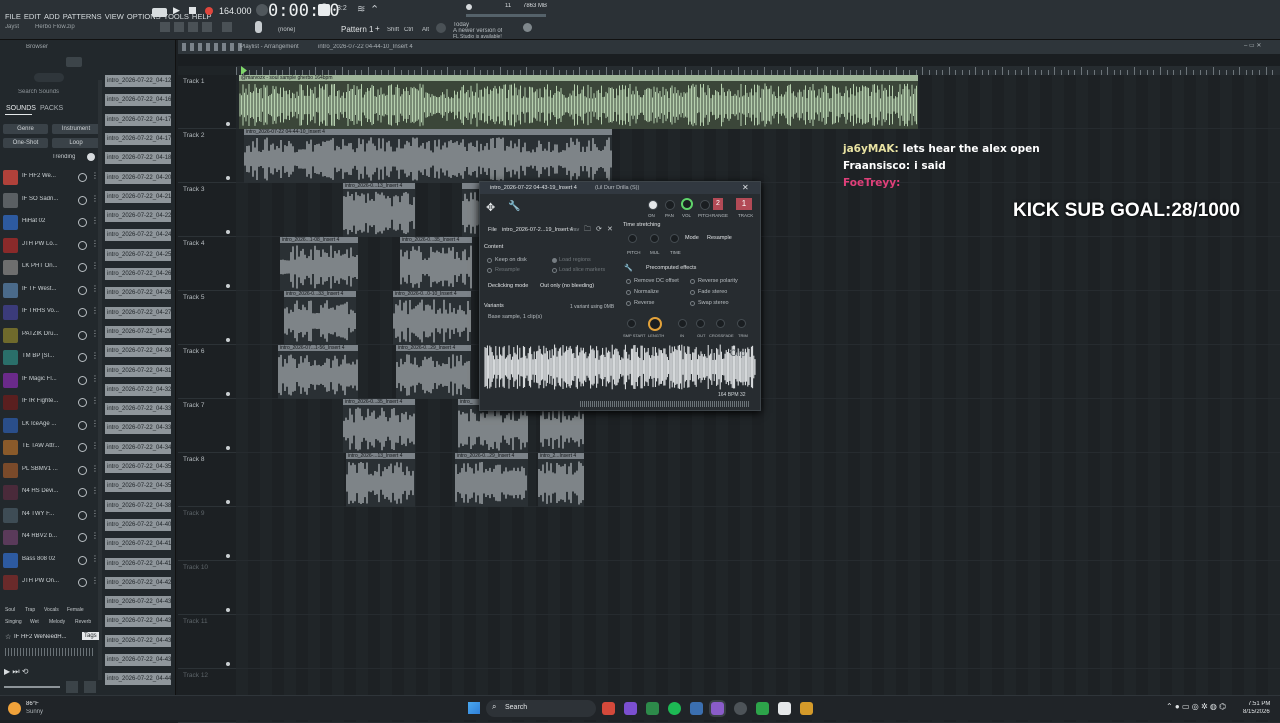  What do you see at coordinates (159, 12) in the screenshot?
I see `song-mode-toggle` at bounding box center [159, 12].